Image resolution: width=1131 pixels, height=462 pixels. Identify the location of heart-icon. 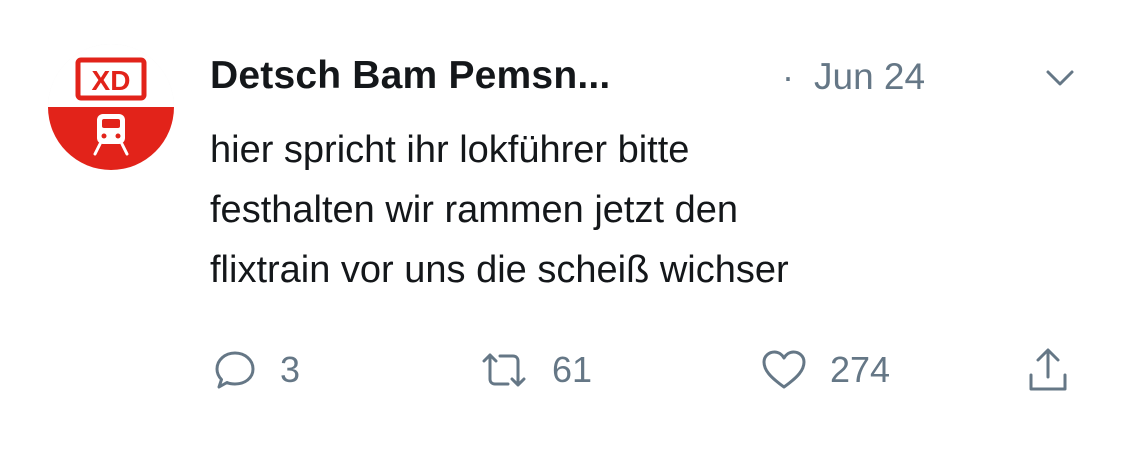
(784, 370).